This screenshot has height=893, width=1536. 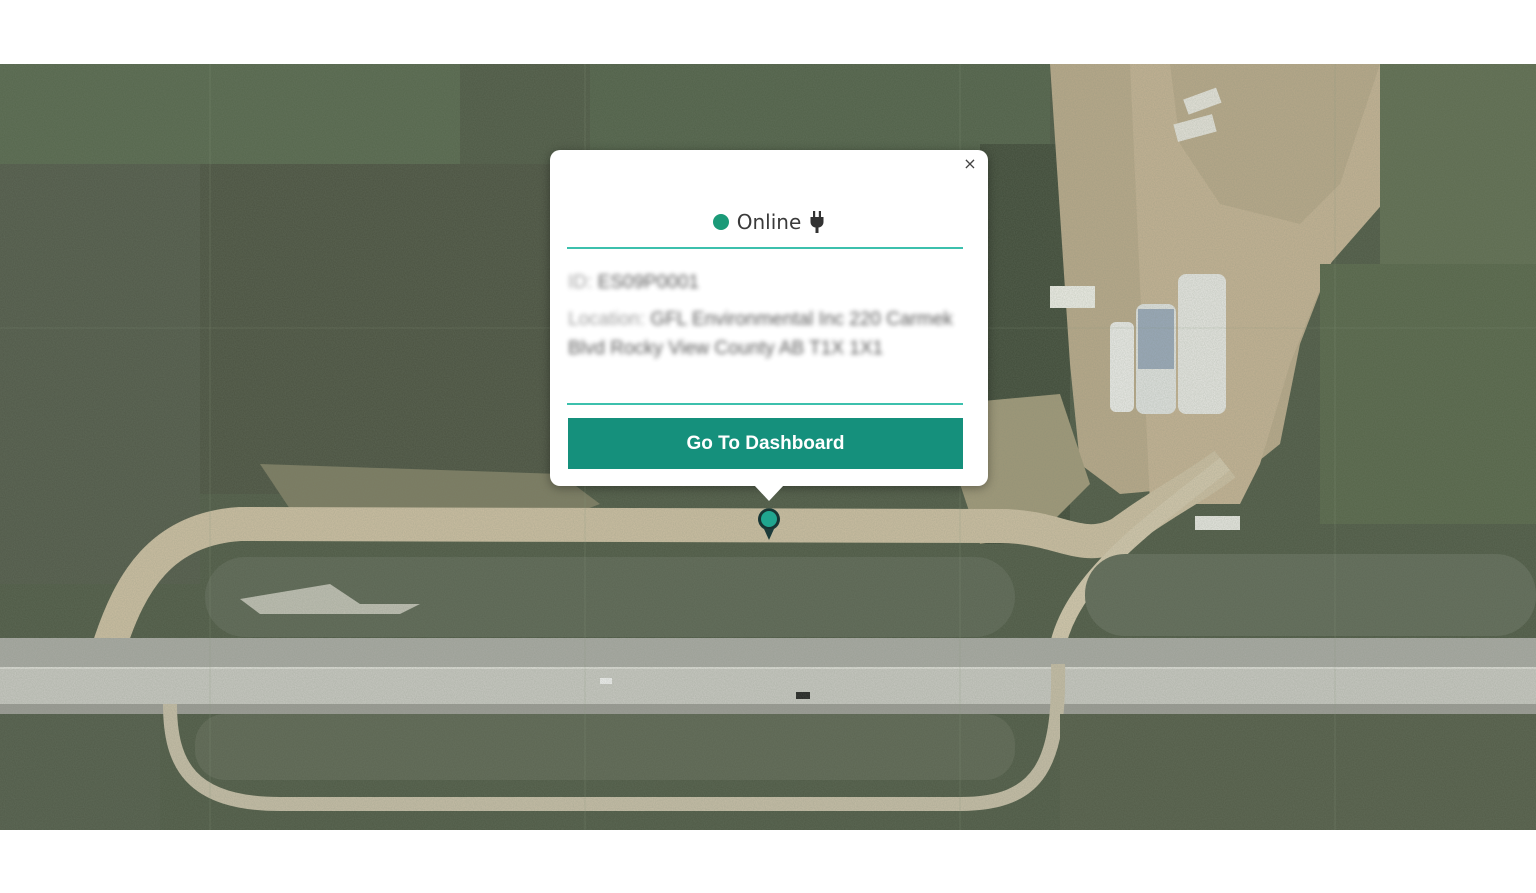 What do you see at coordinates (580, 282) in the screenshot?
I see `id-label: ID:` at bounding box center [580, 282].